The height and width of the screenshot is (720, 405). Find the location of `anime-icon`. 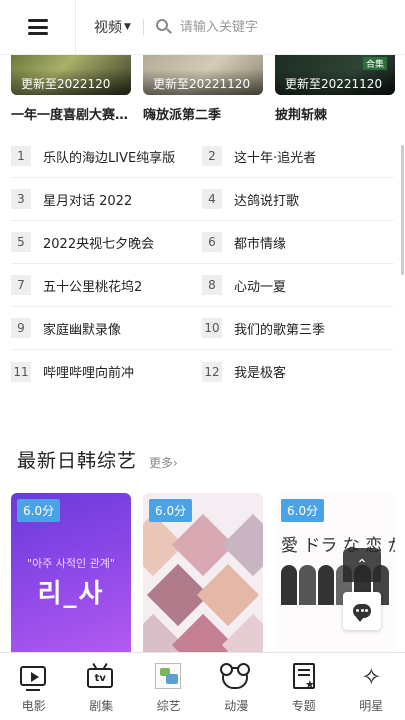

anime-icon is located at coordinates (235, 677).